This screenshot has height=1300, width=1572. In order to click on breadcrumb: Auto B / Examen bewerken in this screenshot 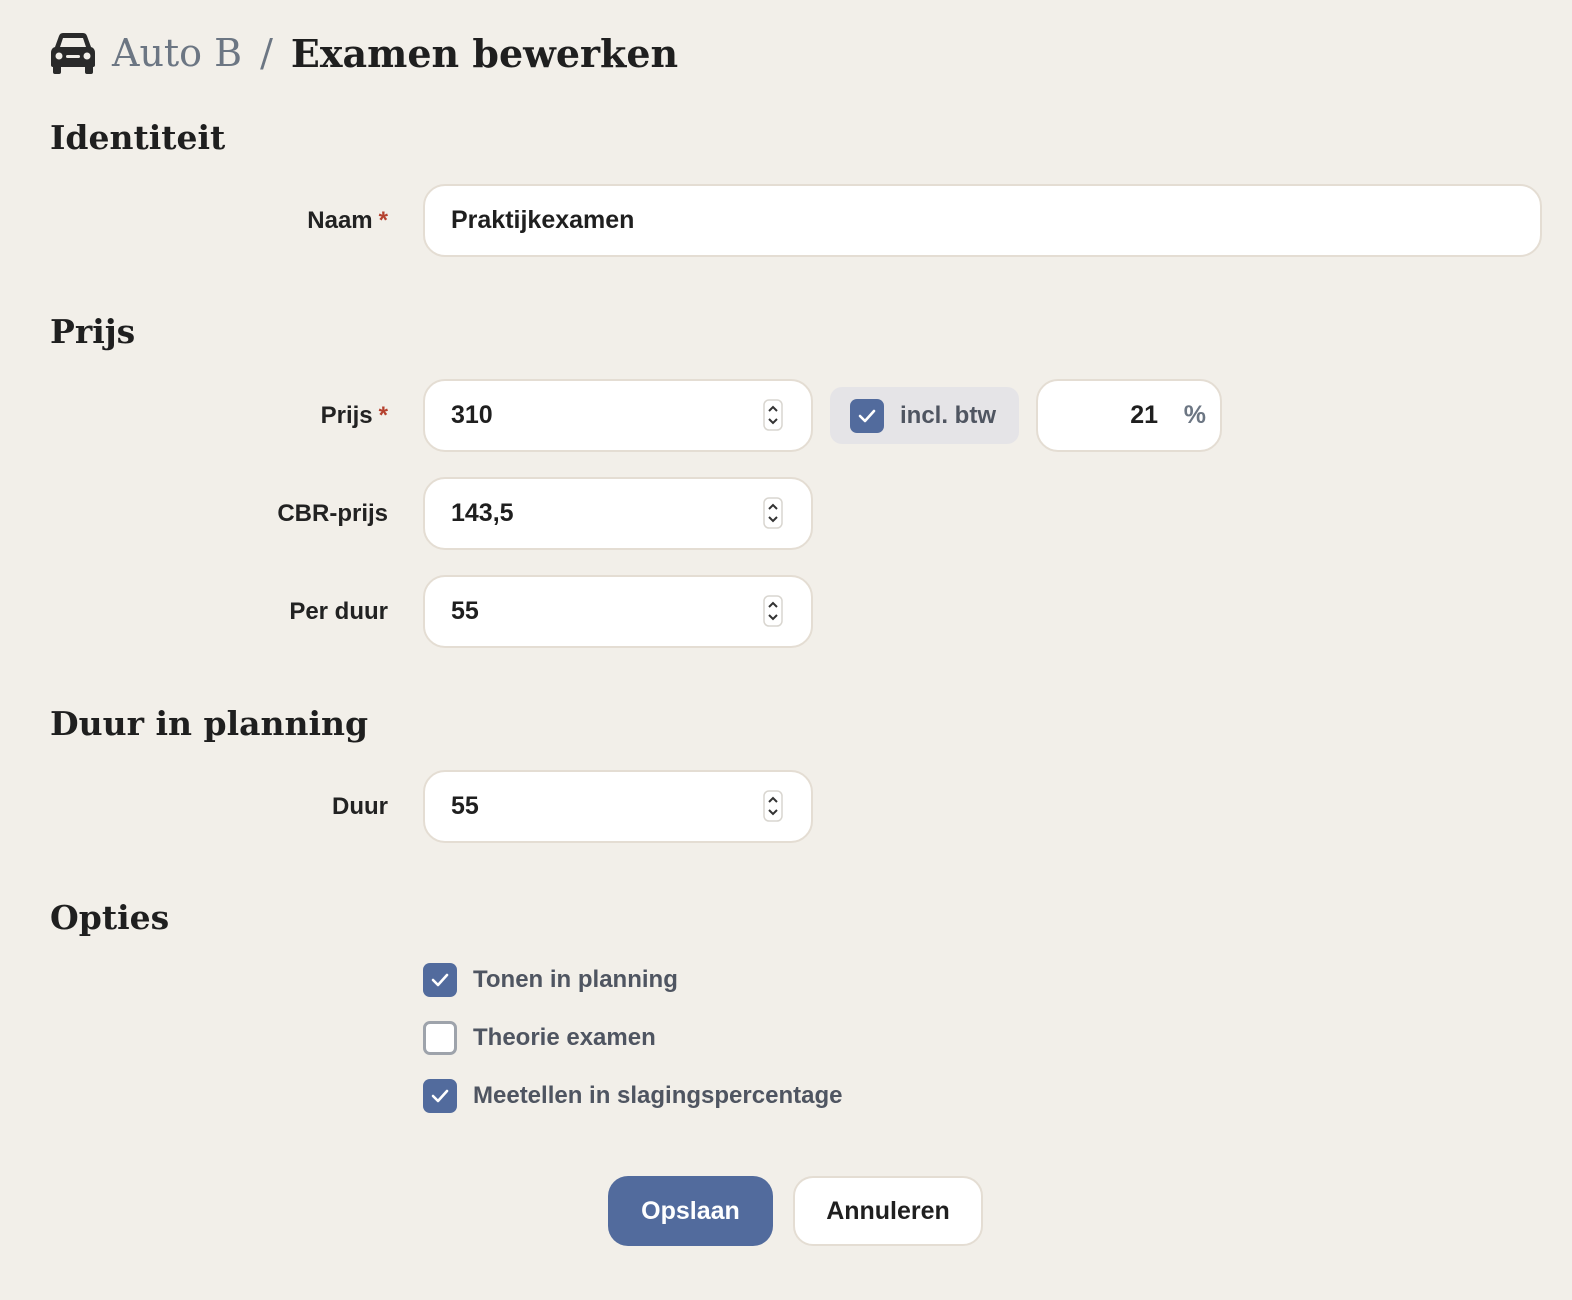, I will do `click(364, 53)`.